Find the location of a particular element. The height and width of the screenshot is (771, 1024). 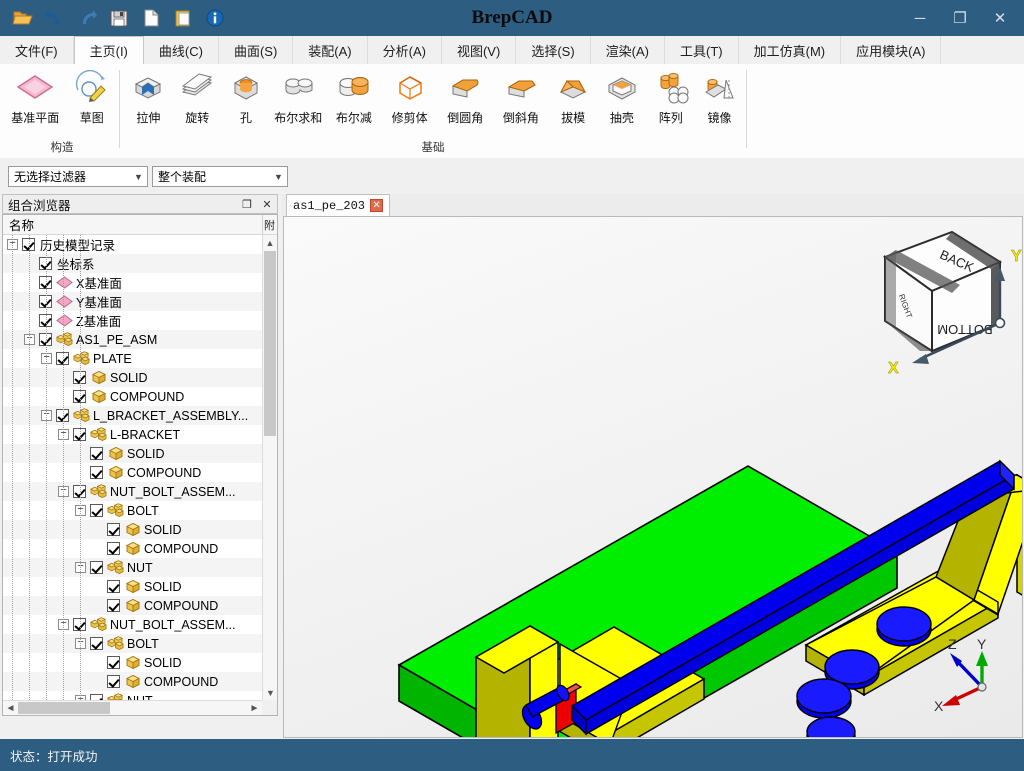

axis-label-x: X is located at coordinates (939, 706).